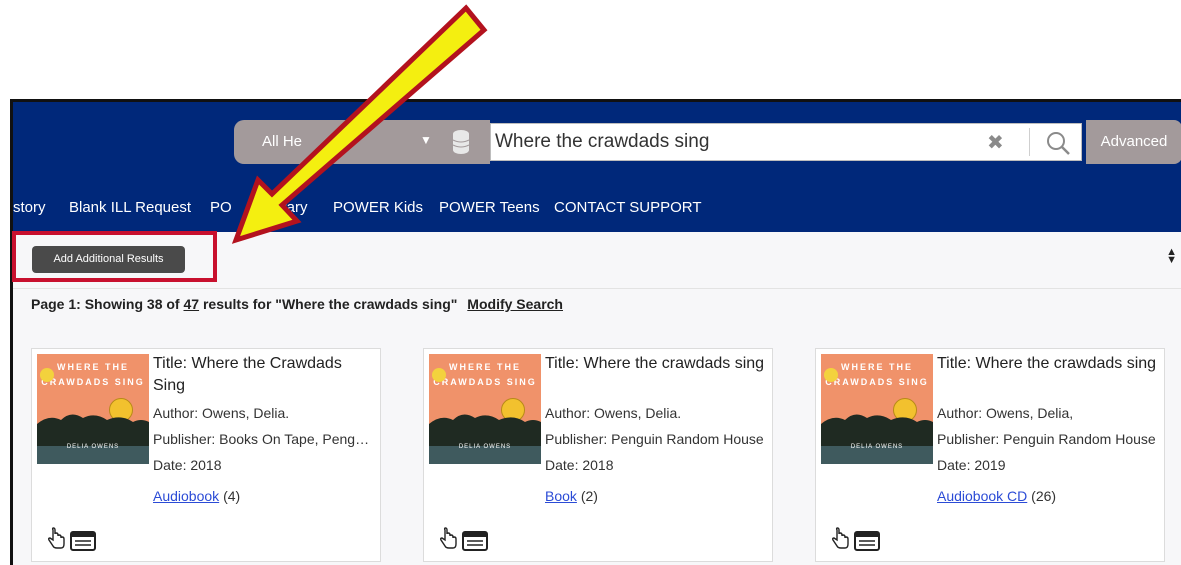  What do you see at coordinates (186, 496) in the screenshot?
I see `format-link: Audiobook` at bounding box center [186, 496].